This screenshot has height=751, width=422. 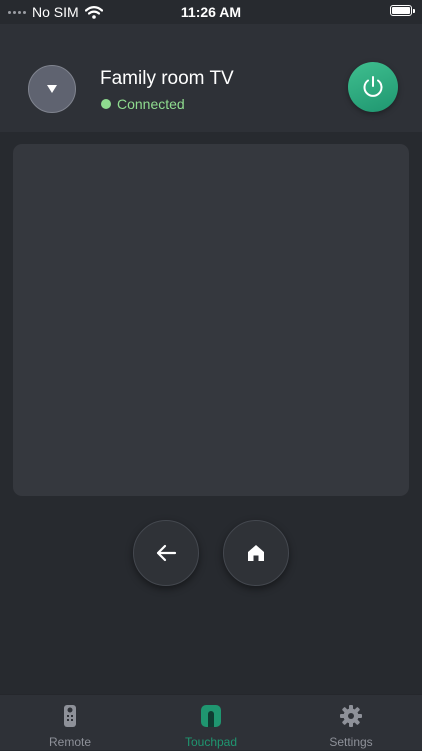 I want to click on power-icon, so click(x=373, y=86).